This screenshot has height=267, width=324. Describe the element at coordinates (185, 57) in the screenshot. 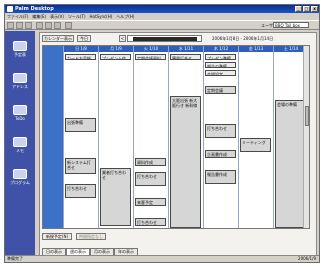

I see `event-item: 購買打合せ` at that location.